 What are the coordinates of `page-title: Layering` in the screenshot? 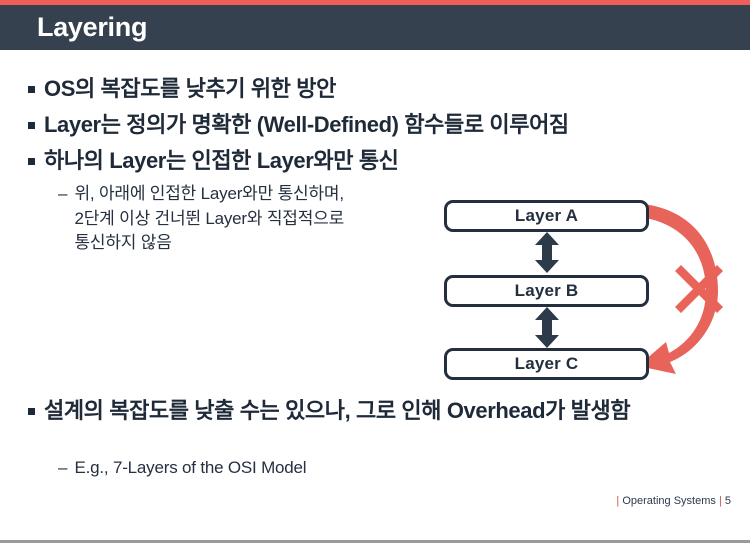 It's located at (92, 27).